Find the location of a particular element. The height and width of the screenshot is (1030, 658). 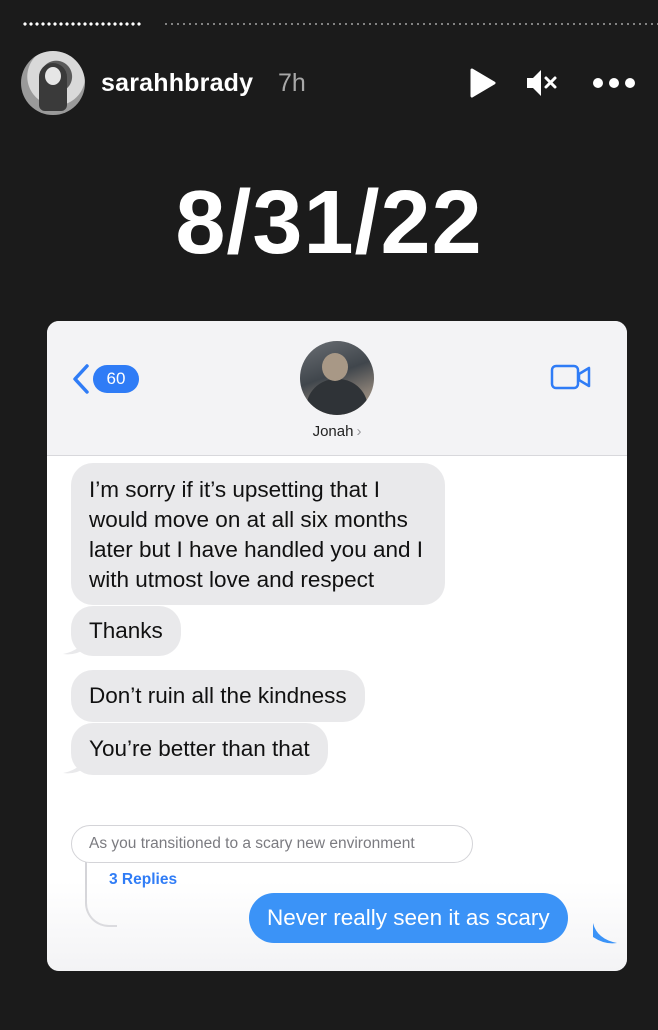

contact-avatar is located at coordinates (337, 378).